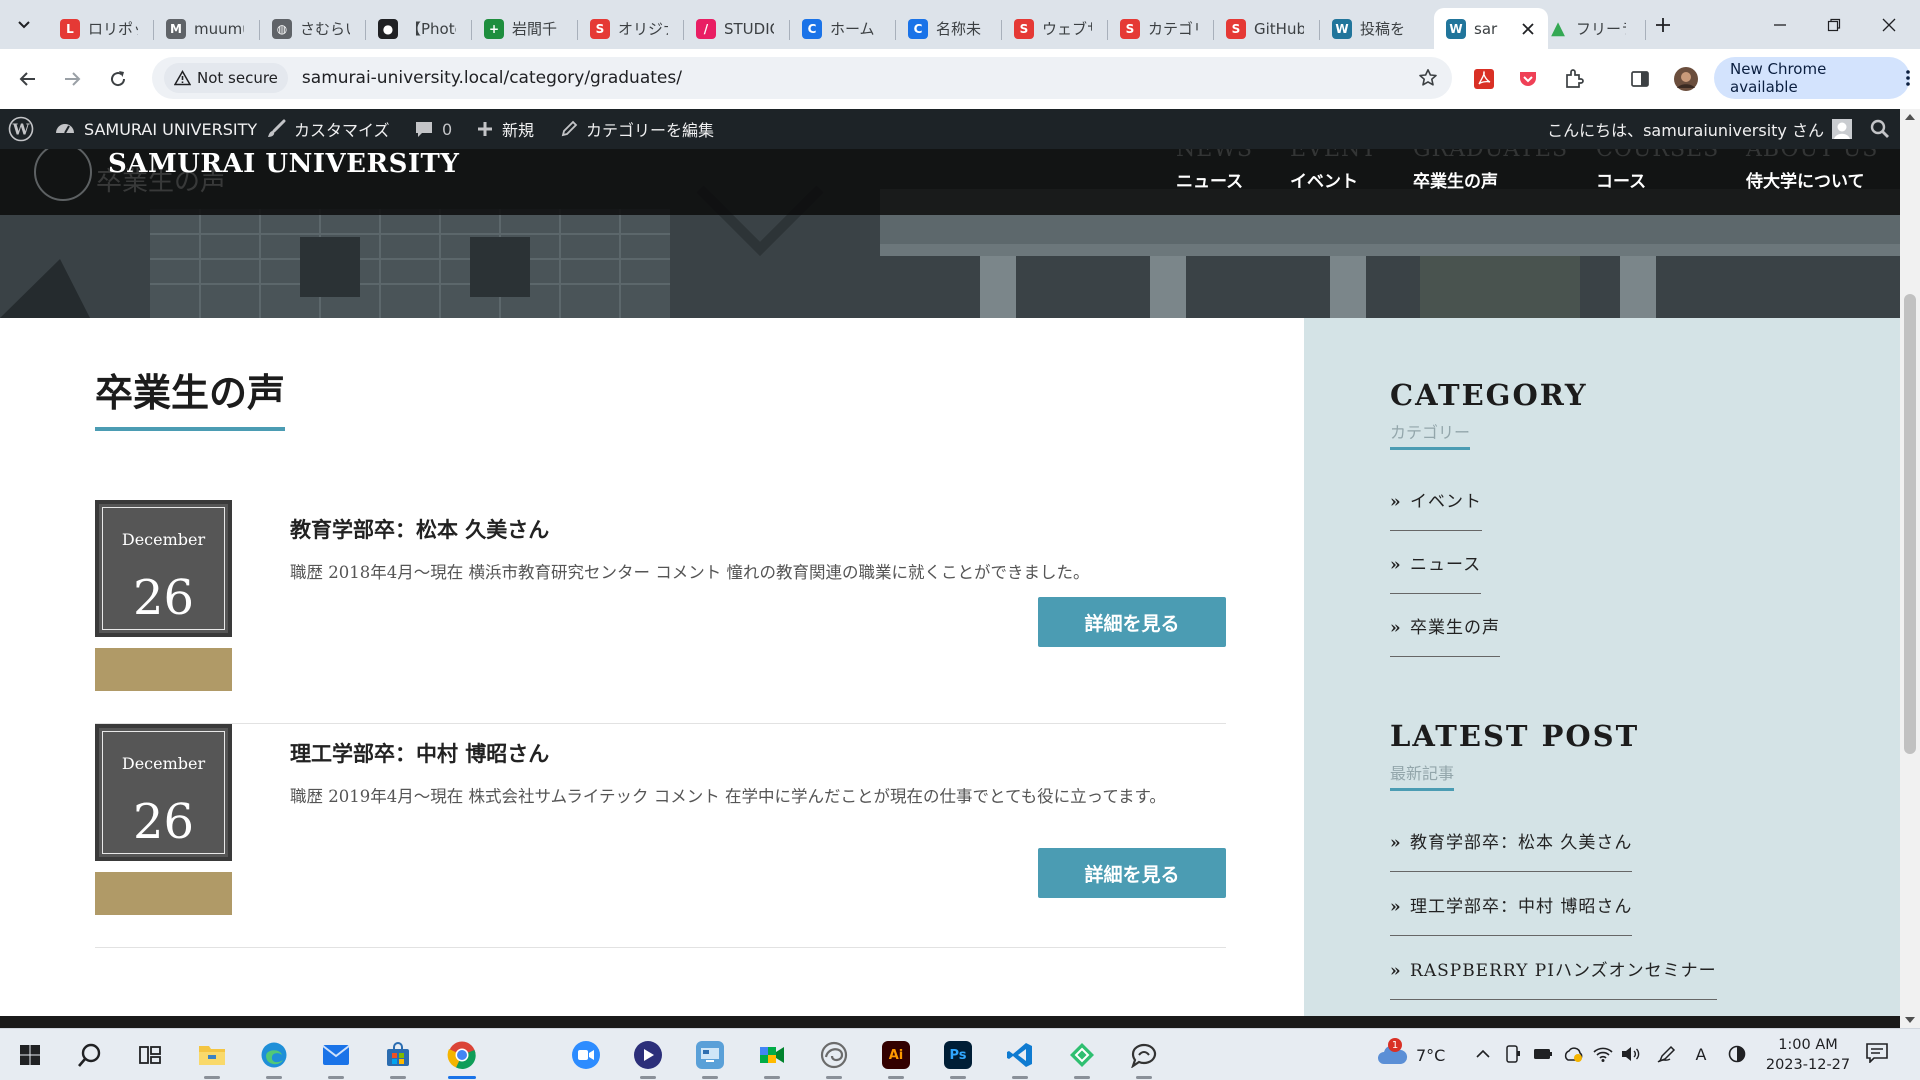 Image resolution: width=1920 pixels, height=1080 pixels. I want to click on store-bag-icon, so click(398, 1055).